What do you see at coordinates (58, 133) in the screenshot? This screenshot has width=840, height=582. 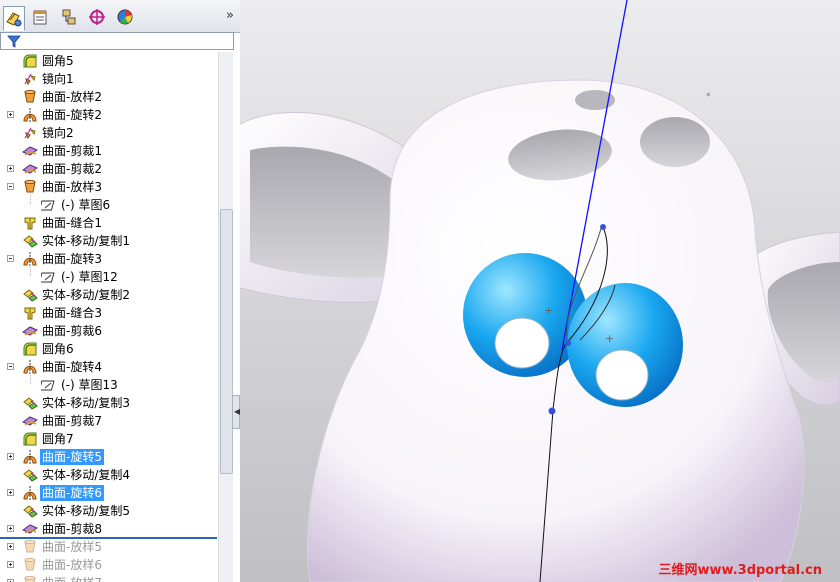 I see `tree-item-label: 镜向2` at bounding box center [58, 133].